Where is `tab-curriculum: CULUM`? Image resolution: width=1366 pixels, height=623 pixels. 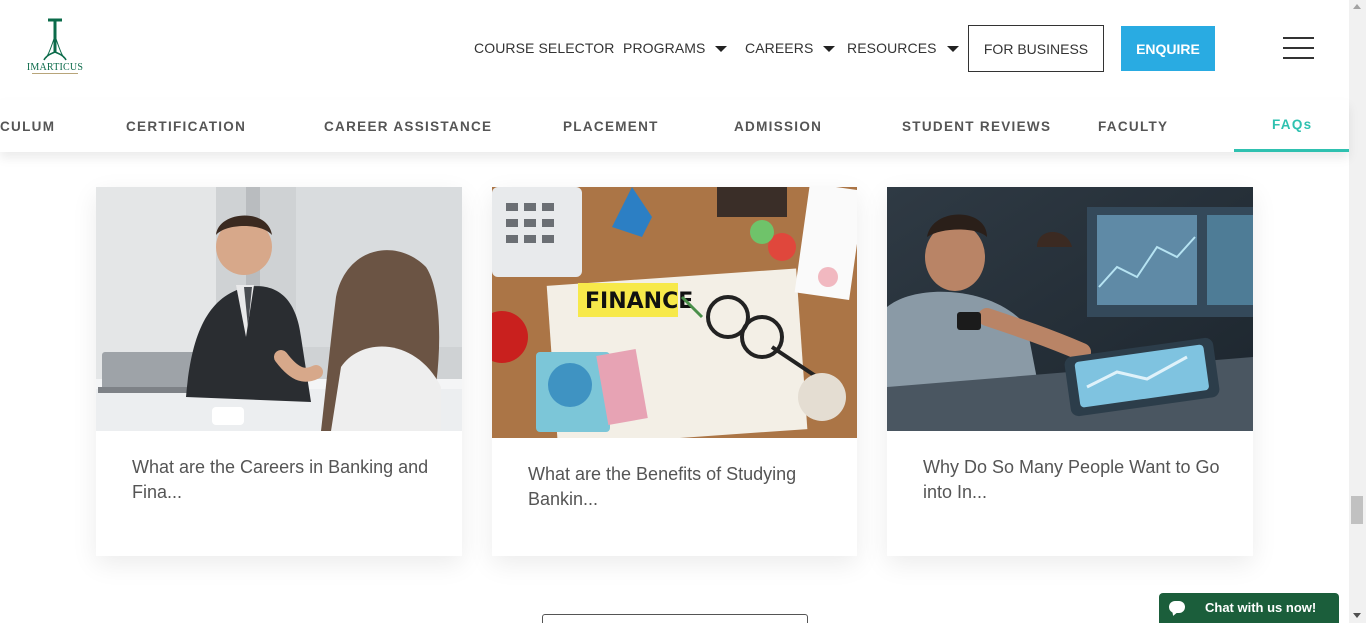
tab-curriculum: CULUM is located at coordinates (27, 126).